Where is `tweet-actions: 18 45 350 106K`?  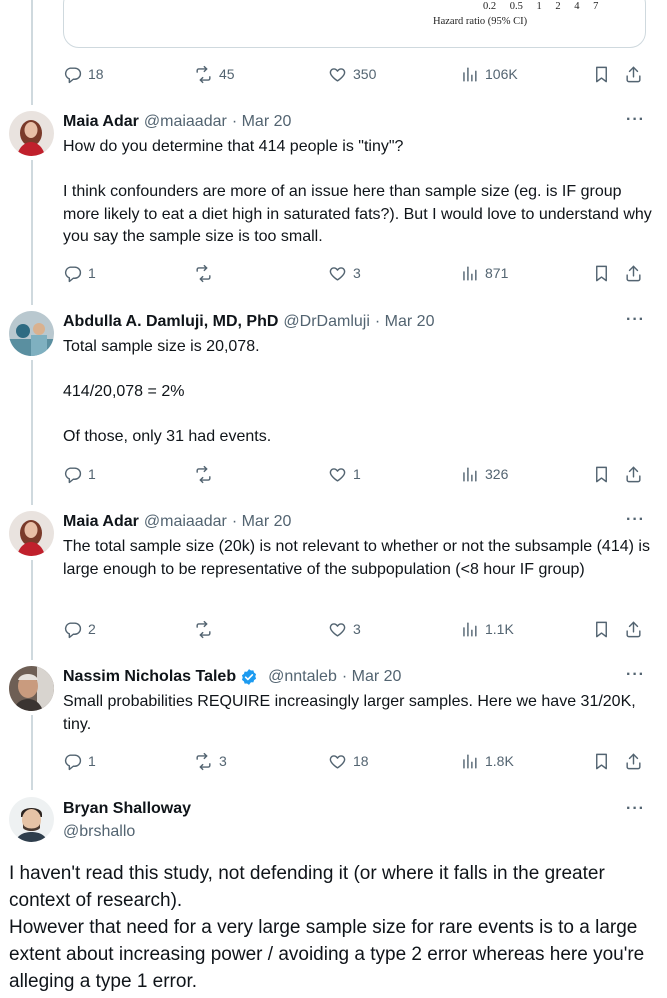
tweet-actions: 18 45 350 106K is located at coordinates (354, 74).